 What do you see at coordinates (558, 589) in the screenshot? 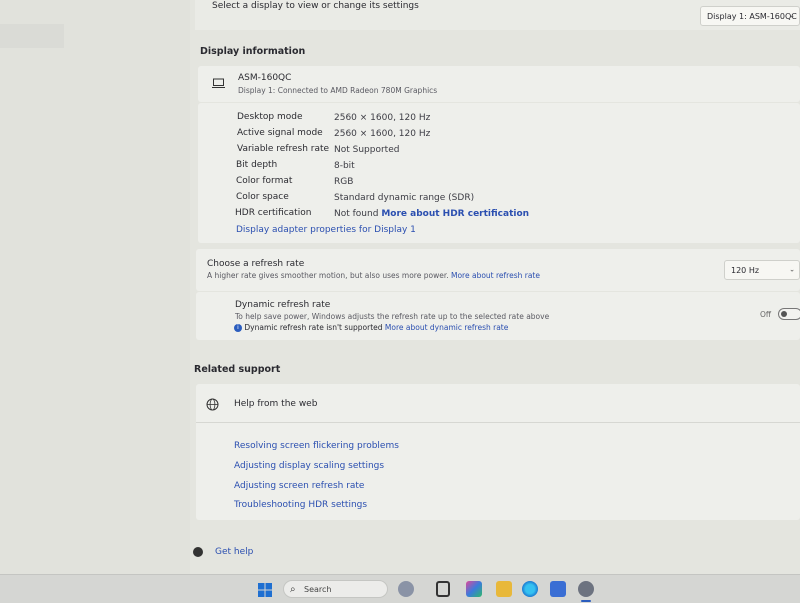
I see `store-icon` at bounding box center [558, 589].